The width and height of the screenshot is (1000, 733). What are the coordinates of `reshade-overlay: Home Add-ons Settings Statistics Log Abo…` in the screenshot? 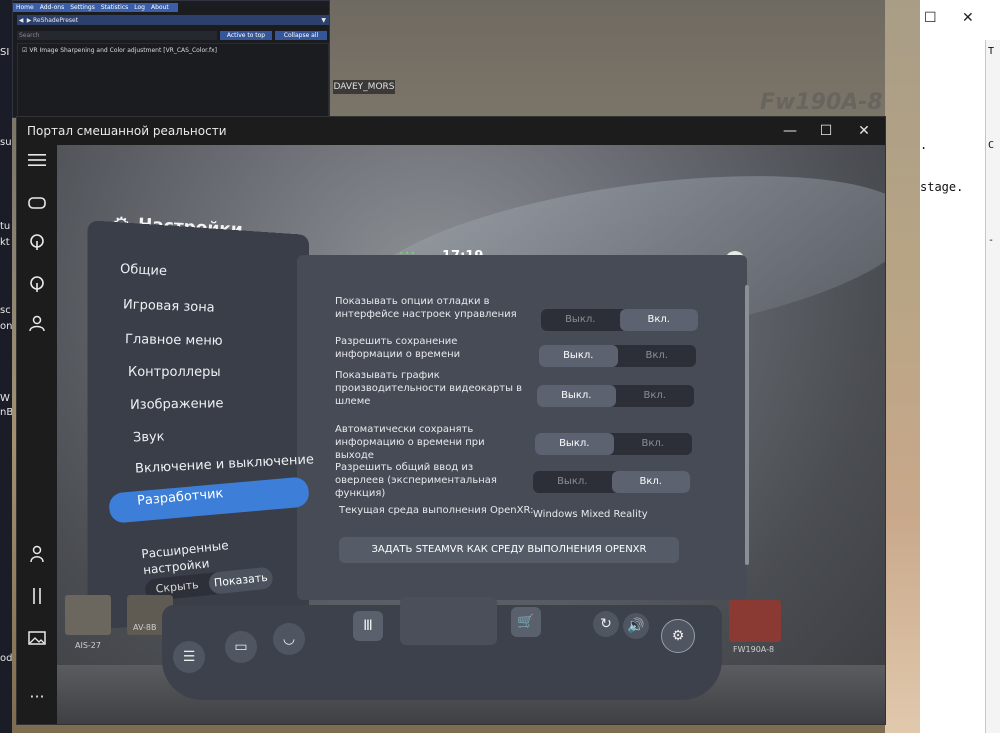 It's located at (171, 59).